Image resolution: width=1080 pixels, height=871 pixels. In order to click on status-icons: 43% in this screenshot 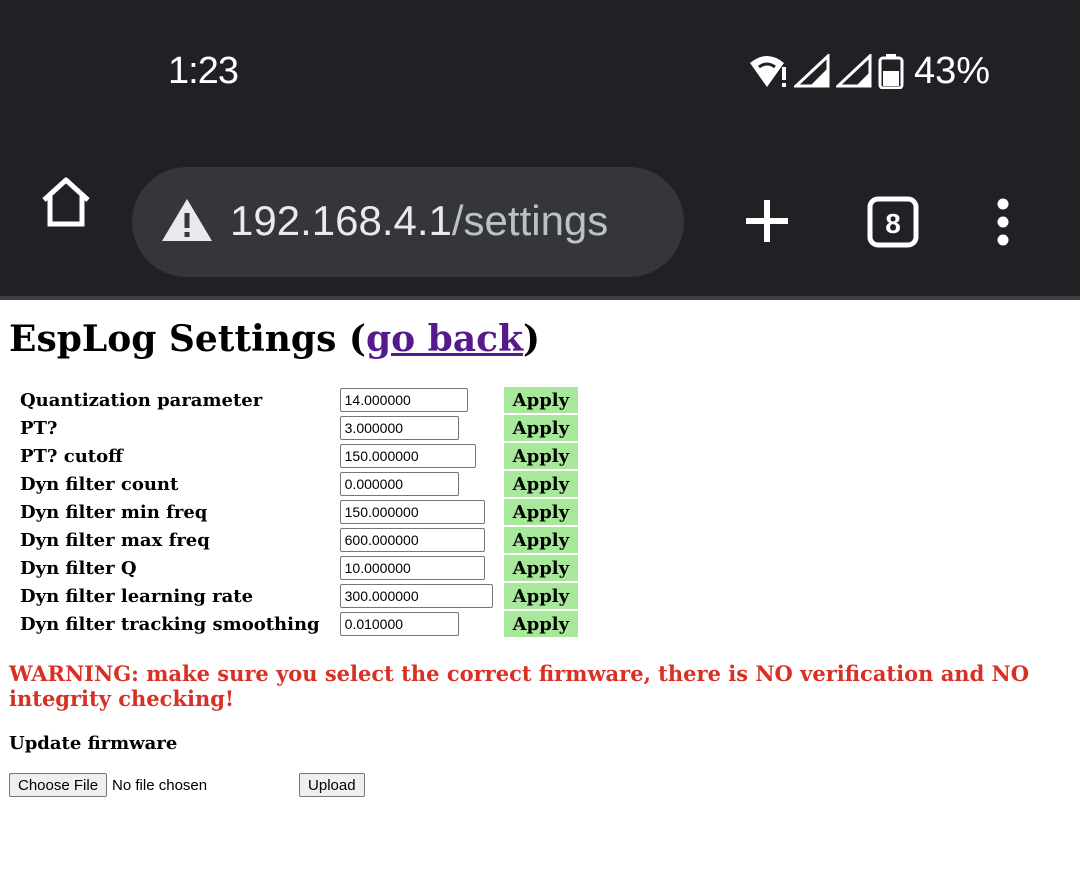, I will do `click(869, 71)`.